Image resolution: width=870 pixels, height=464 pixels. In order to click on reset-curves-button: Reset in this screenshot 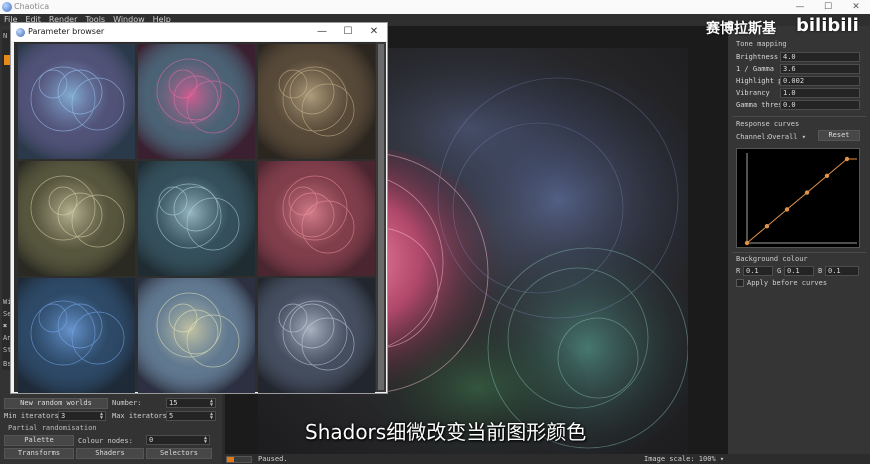, I will do `click(839, 135)`.